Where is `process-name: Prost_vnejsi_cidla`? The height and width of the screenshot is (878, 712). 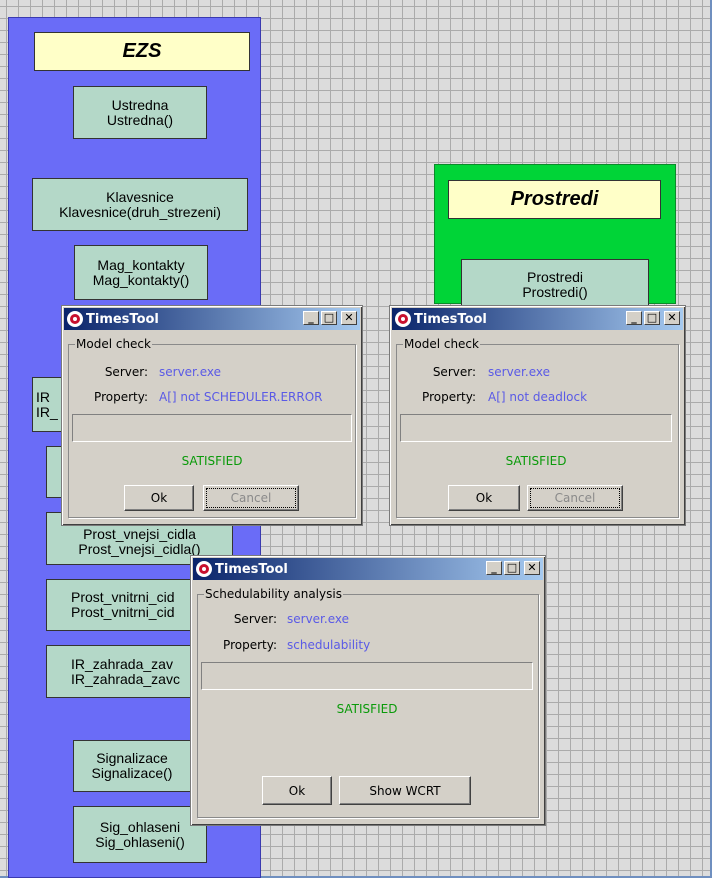
process-name: Prost_vnejsi_cidla is located at coordinates (139, 534).